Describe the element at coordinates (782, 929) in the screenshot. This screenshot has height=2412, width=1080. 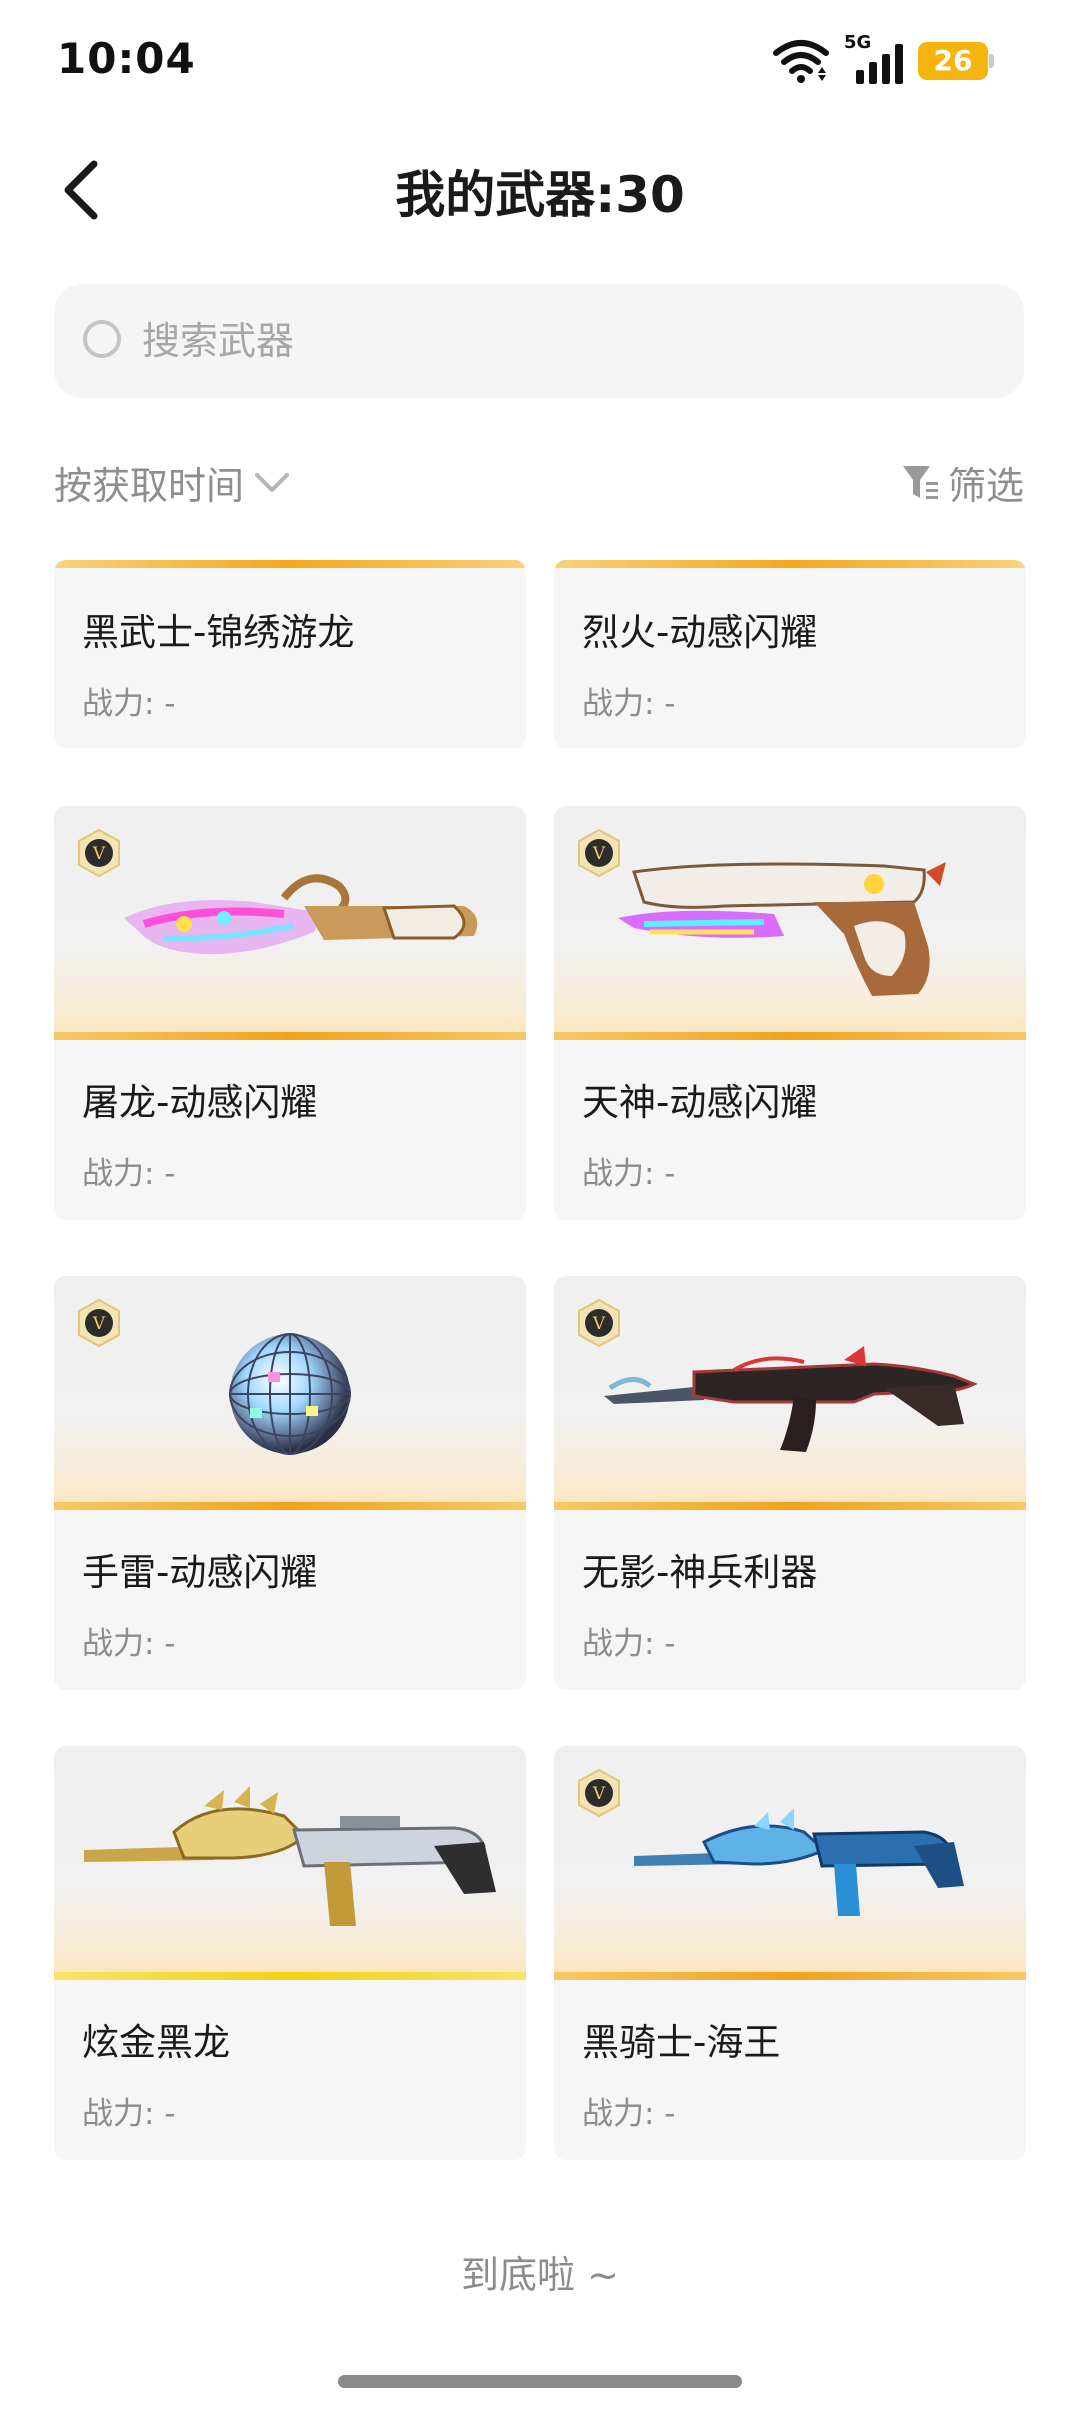
I see `pistol-icon` at that location.